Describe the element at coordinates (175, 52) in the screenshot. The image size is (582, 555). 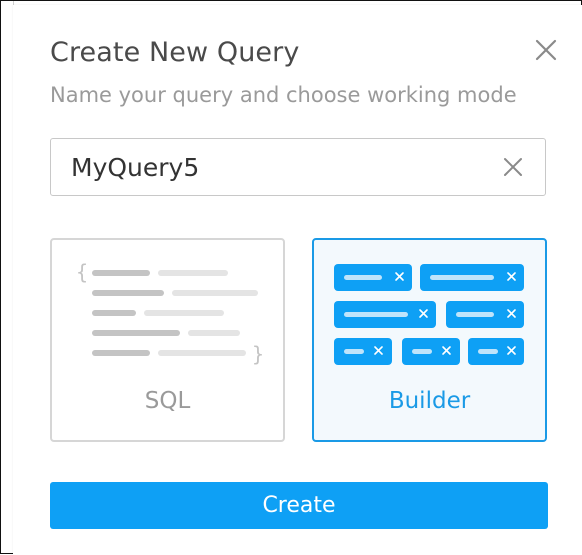
I see `dialog-title: Create New Query` at that location.